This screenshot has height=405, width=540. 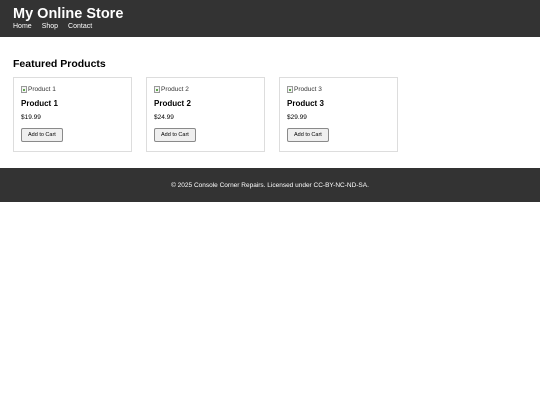 I want to click on product-card: Product 1 Product 1 $19.99 Add to Cart, so click(x=72, y=114).